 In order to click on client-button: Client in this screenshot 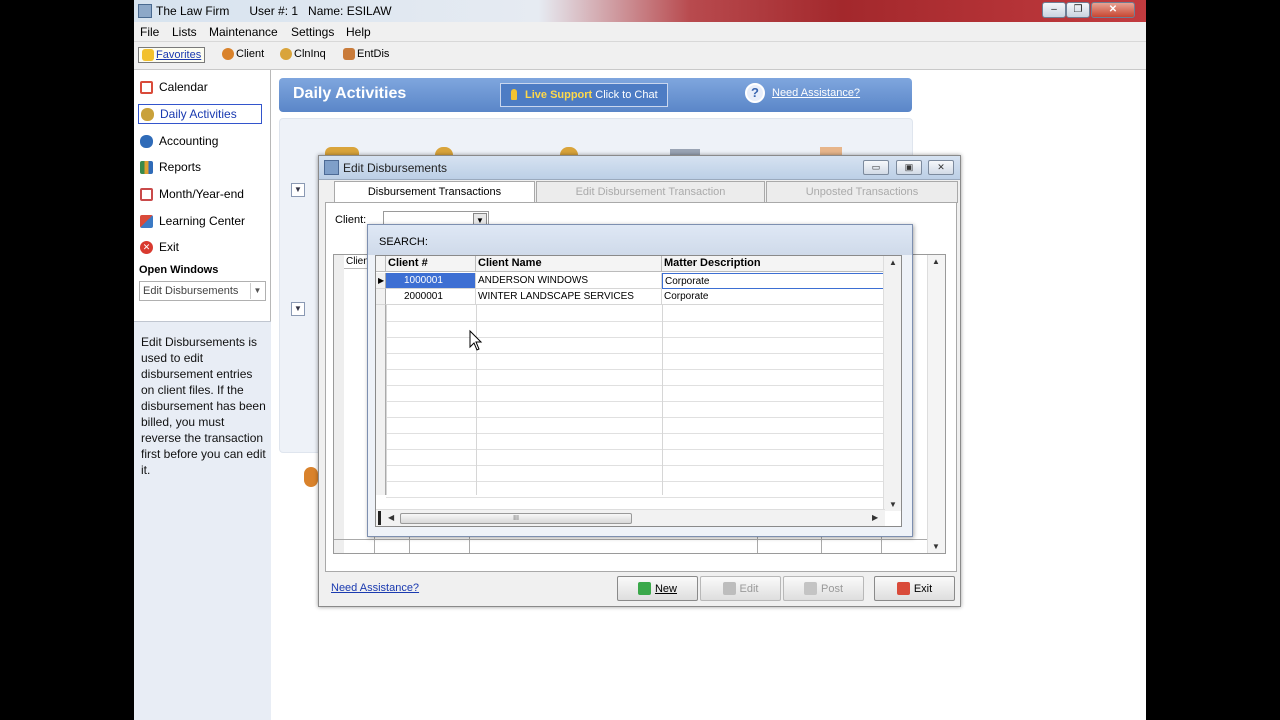, I will do `click(243, 54)`.